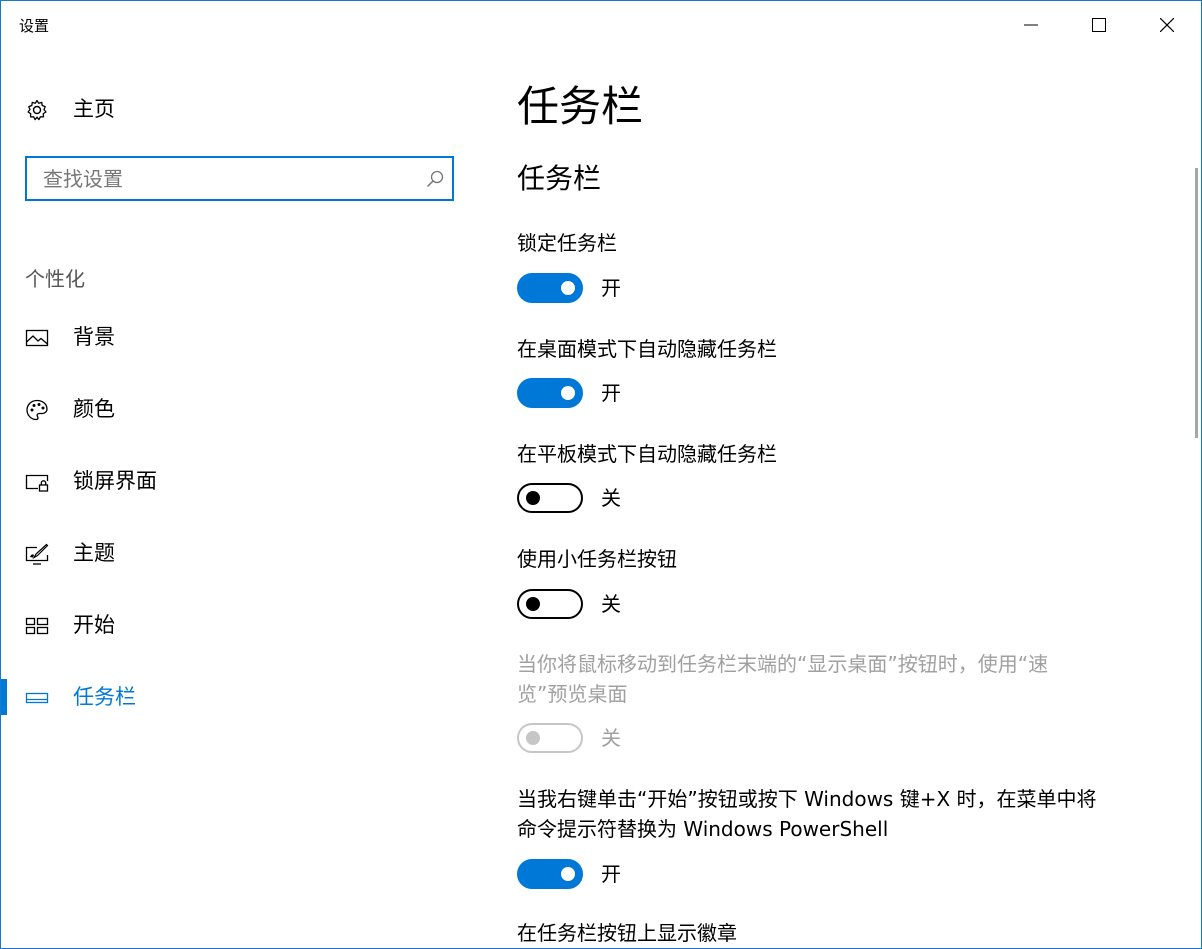 This screenshot has height=949, width=1202. What do you see at coordinates (37, 554) in the screenshot?
I see `theme-brush-icon` at bounding box center [37, 554].